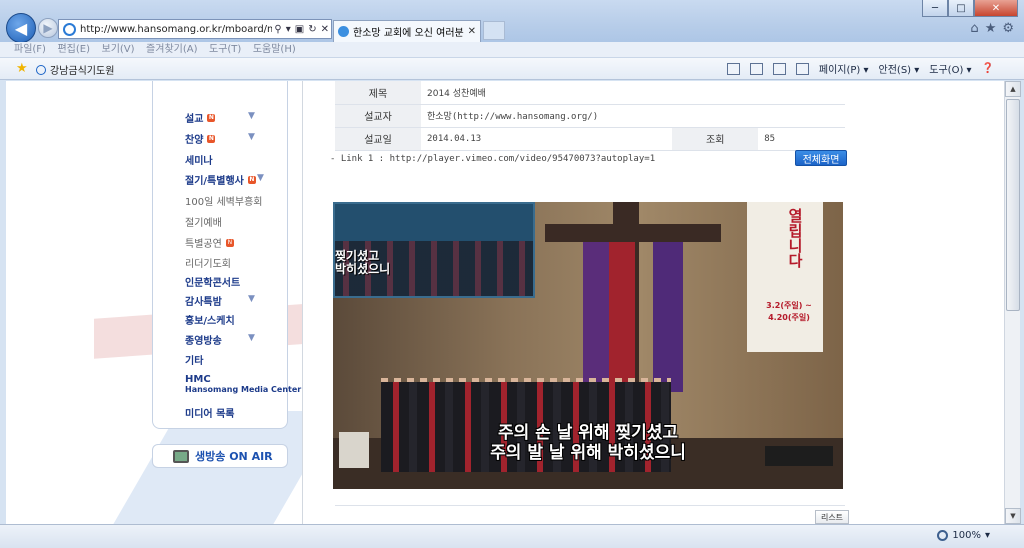  Describe the element at coordinates (73, 49) in the screenshot. I see `menu-edit: 편집(E)` at that location.